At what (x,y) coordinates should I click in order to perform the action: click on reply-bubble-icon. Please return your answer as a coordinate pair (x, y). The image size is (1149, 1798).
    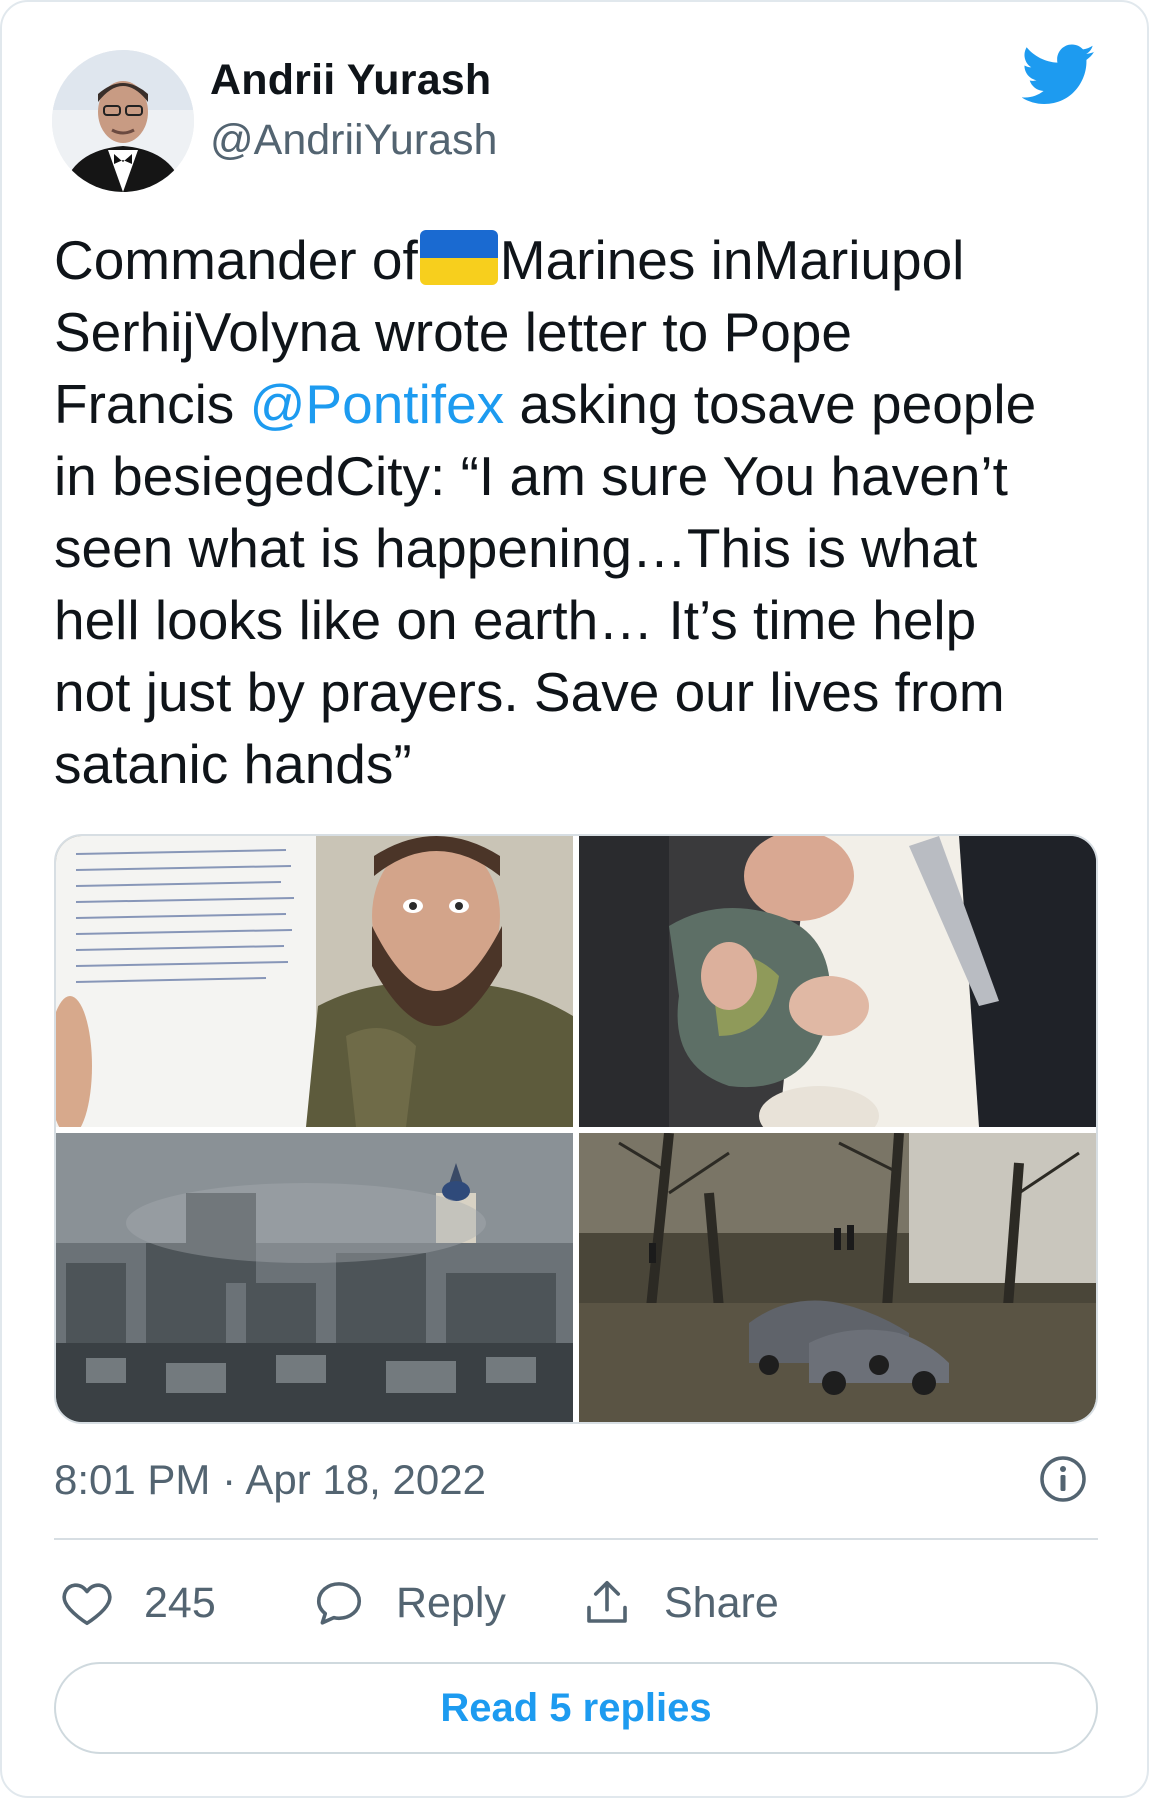
    Looking at the image, I should click on (339, 1603).